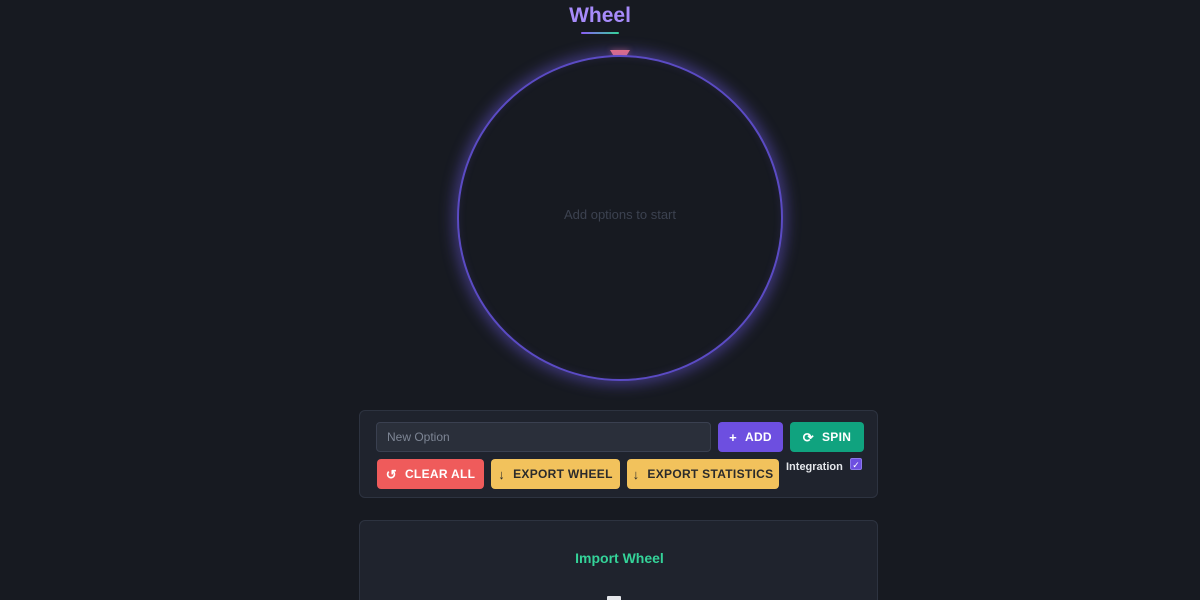  I want to click on plus-icon: +, so click(733, 437).